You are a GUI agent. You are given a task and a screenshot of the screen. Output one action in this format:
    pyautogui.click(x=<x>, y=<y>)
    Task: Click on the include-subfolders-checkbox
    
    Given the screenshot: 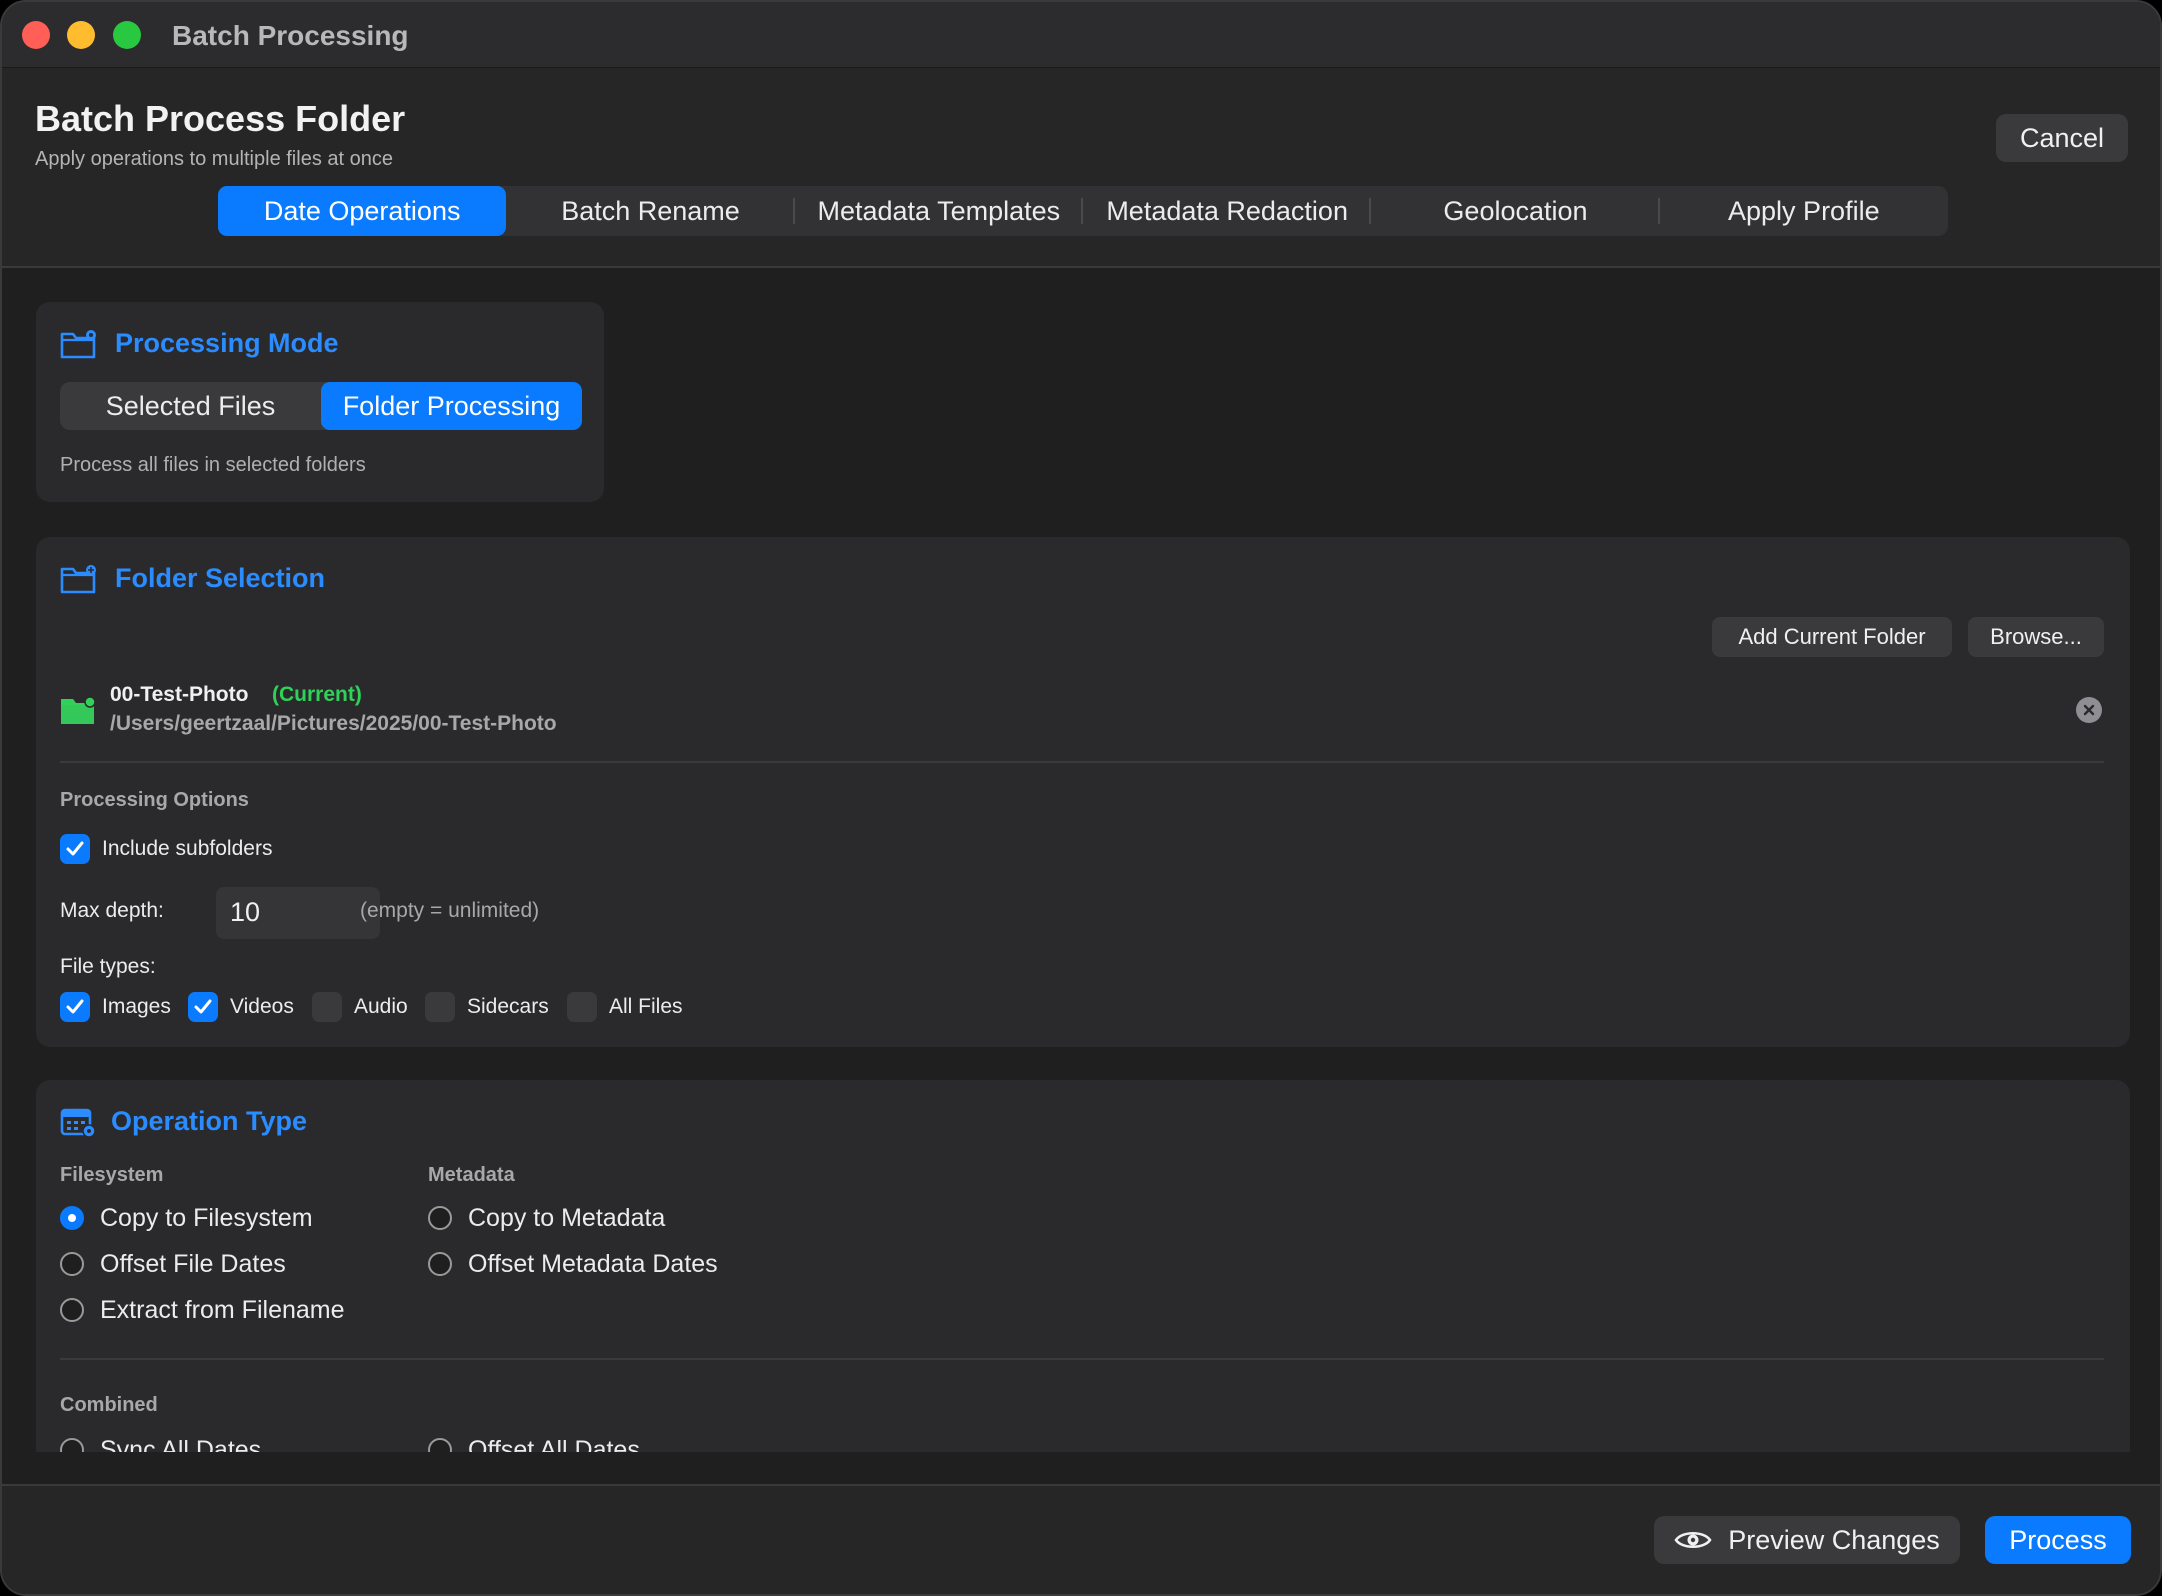 What is the action you would take?
    pyautogui.click(x=75, y=849)
    